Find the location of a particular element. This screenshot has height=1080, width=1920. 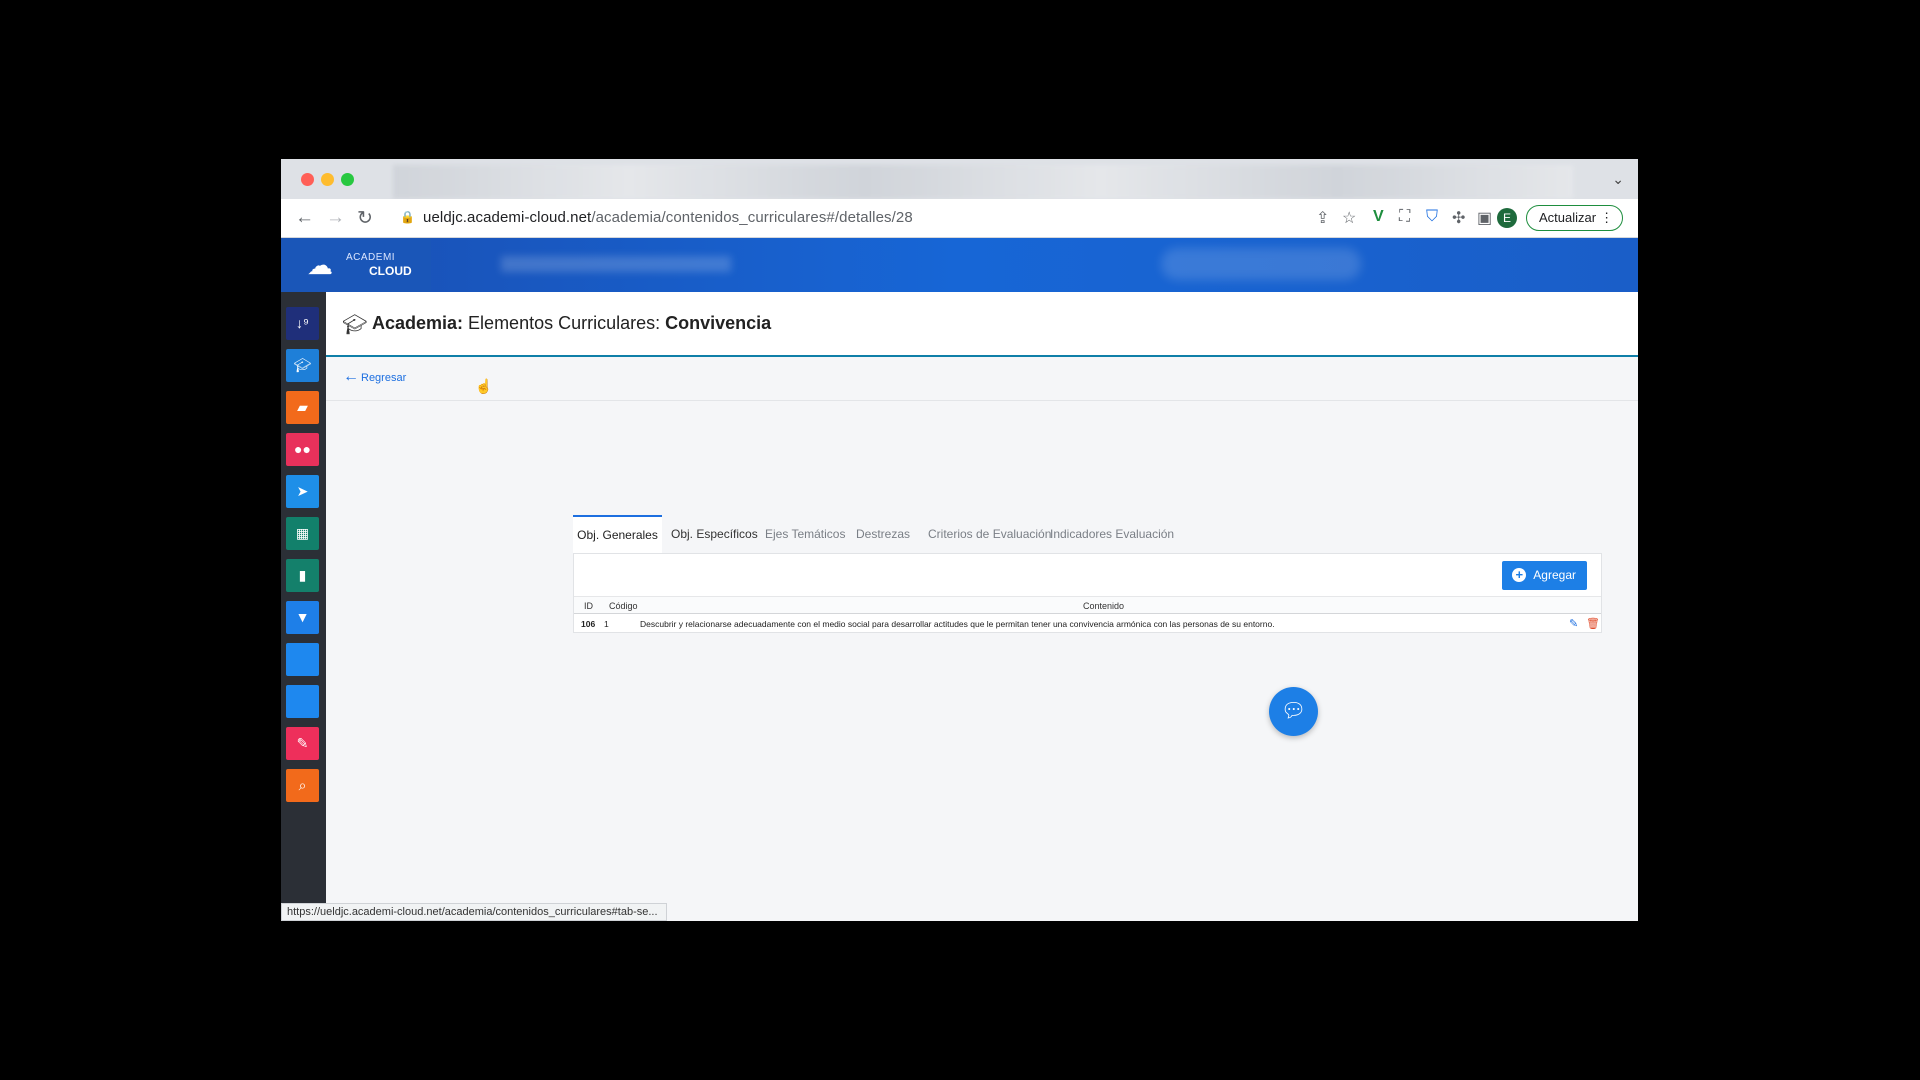

users-icon: ●● is located at coordinates (302, 449).